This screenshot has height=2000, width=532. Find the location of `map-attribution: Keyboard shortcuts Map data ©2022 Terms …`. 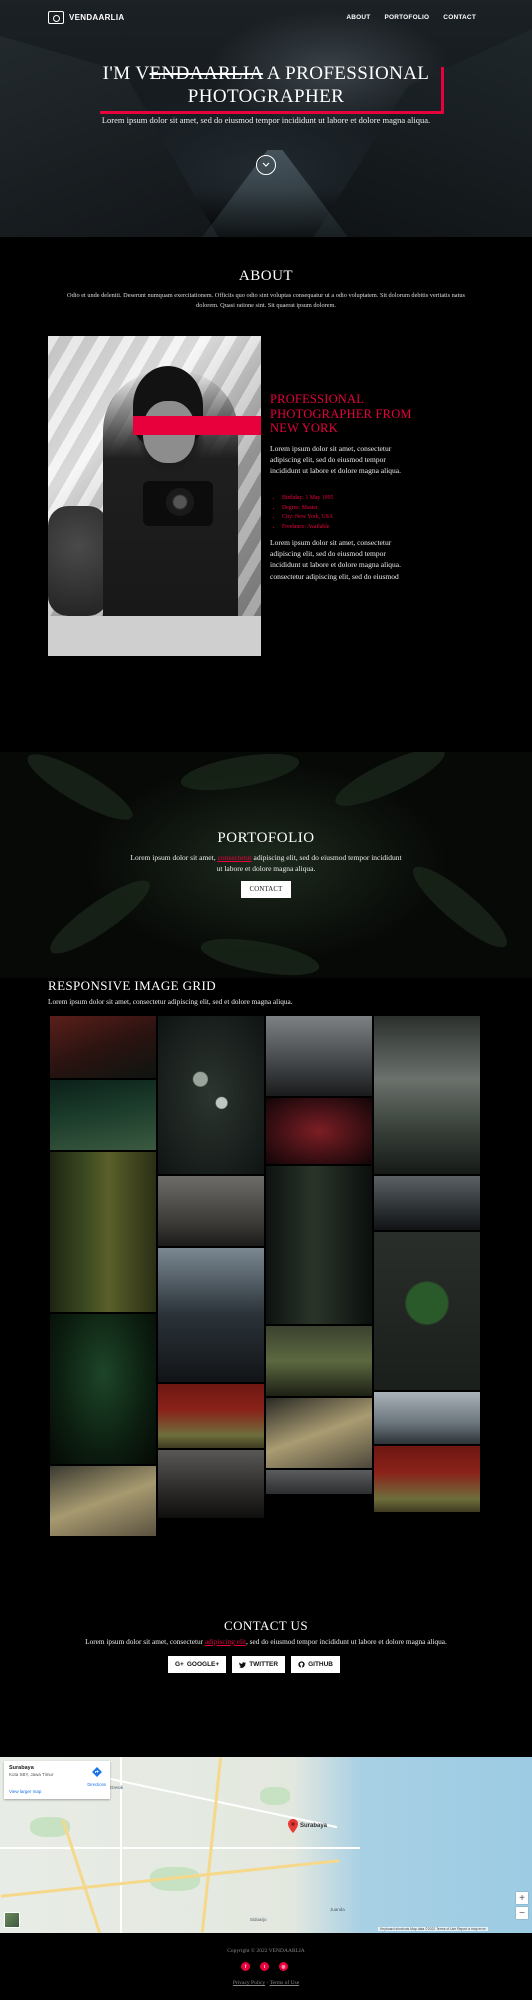

map-attribution: Keyboard shortcuts Map data ©2022 Terms … is located at coordinates (433, 1929).